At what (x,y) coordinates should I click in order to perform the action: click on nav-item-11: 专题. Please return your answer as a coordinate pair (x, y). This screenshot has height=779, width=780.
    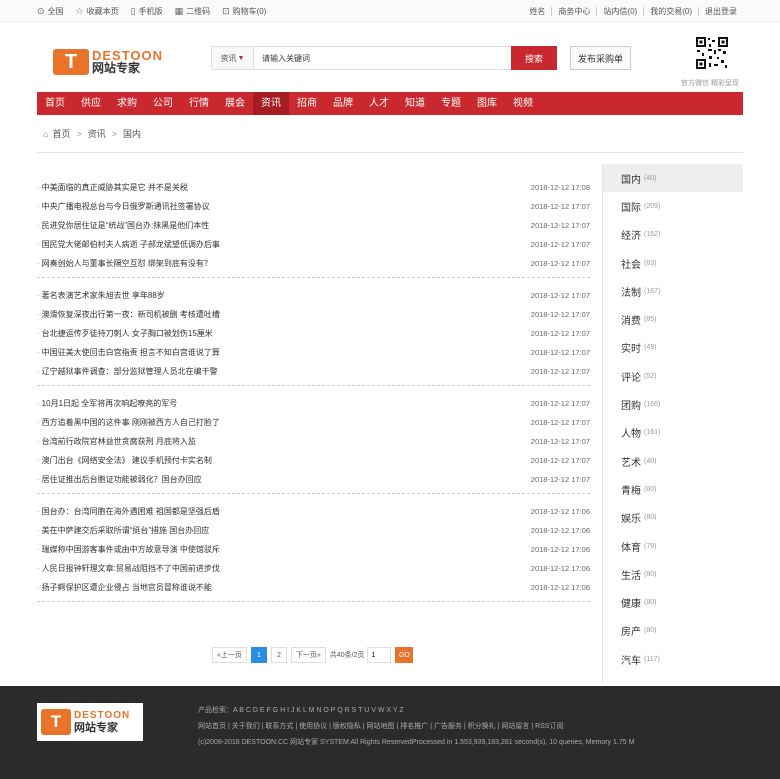
    Looking at the image, I should click on (451, 103).